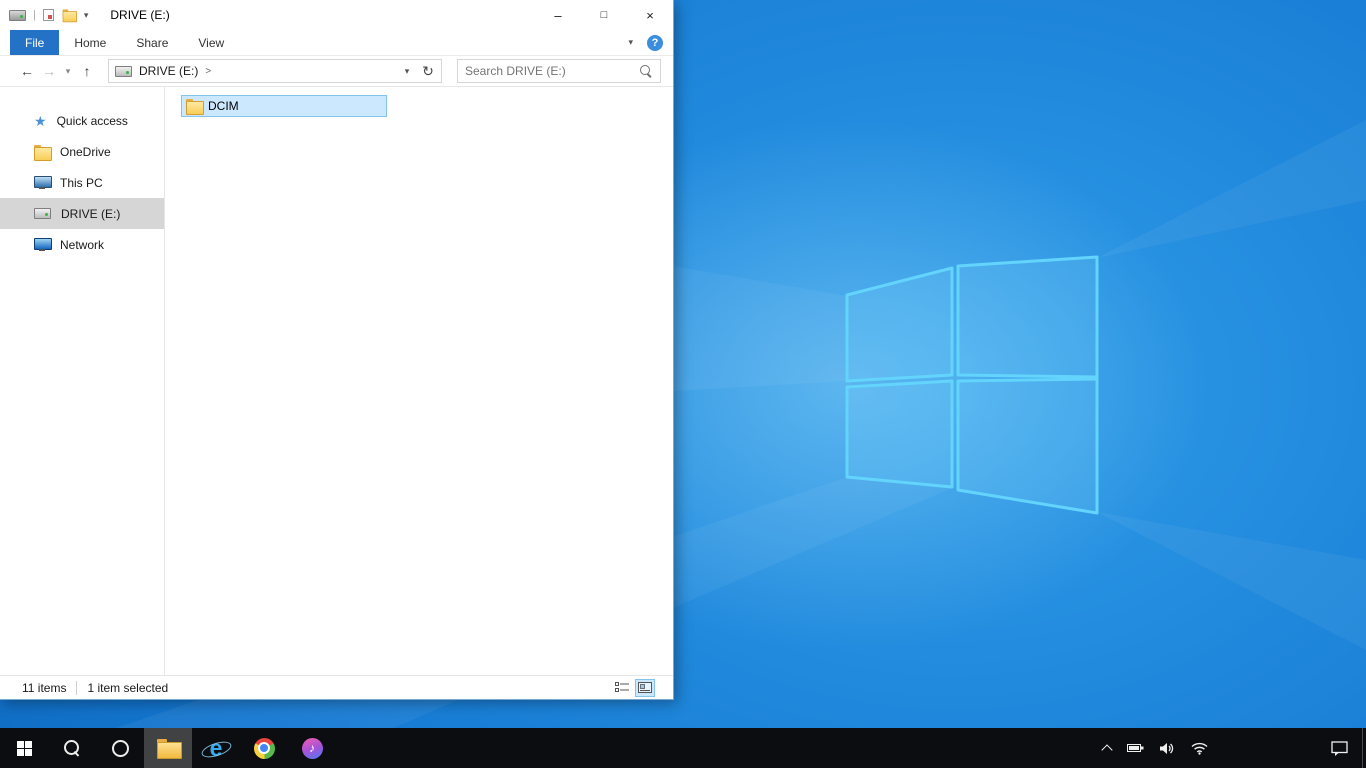  I want to click on help-icon: ?, so click(655, 42).